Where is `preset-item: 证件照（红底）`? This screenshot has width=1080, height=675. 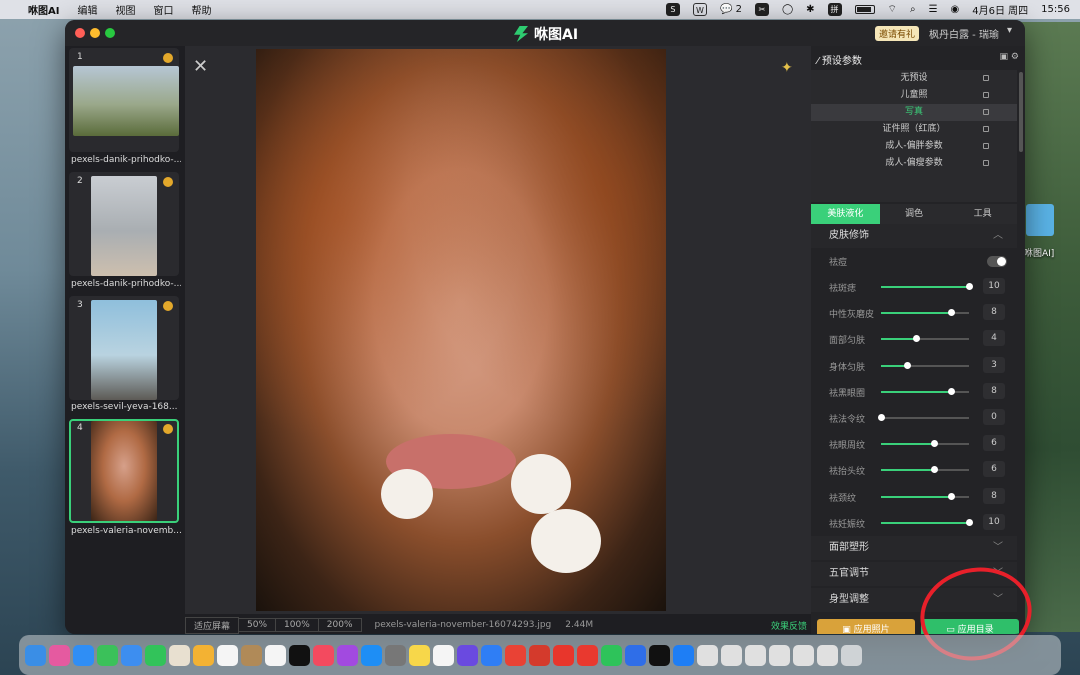
preset-item: 证件照（红底） is located at coordinates (914, 129).